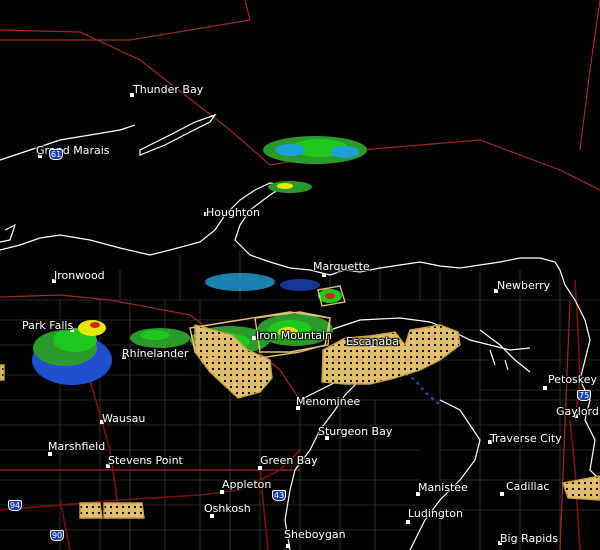  What do you see at coordinates (57, 535) in the screenshot?
I see `highway-shield-90: 90` at bounding box center [57, 535].